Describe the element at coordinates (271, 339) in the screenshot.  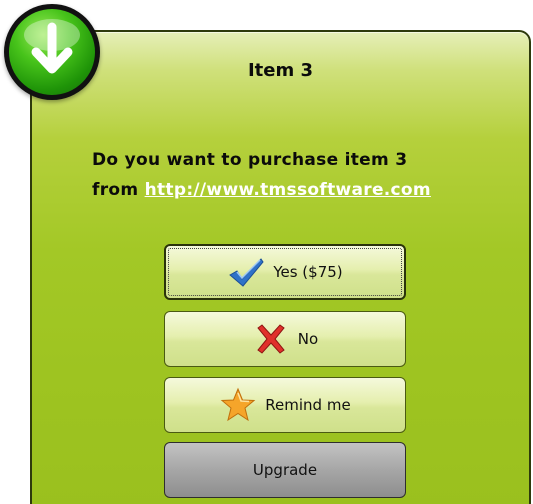
I see `red-x-icon` at that location.